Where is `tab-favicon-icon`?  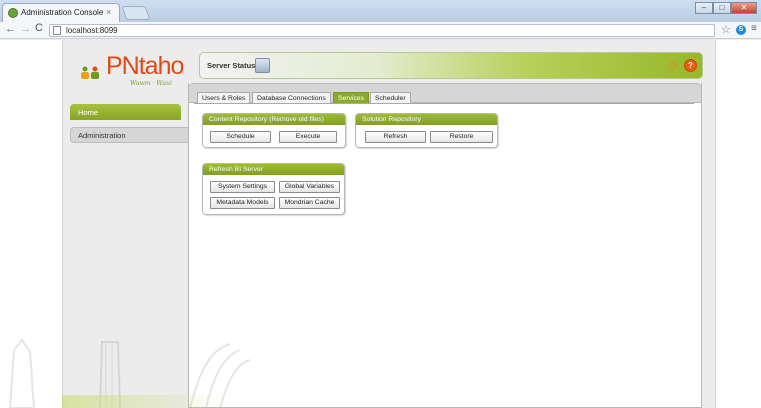 tab-favicon-icon is located at coordinates (13, 13).